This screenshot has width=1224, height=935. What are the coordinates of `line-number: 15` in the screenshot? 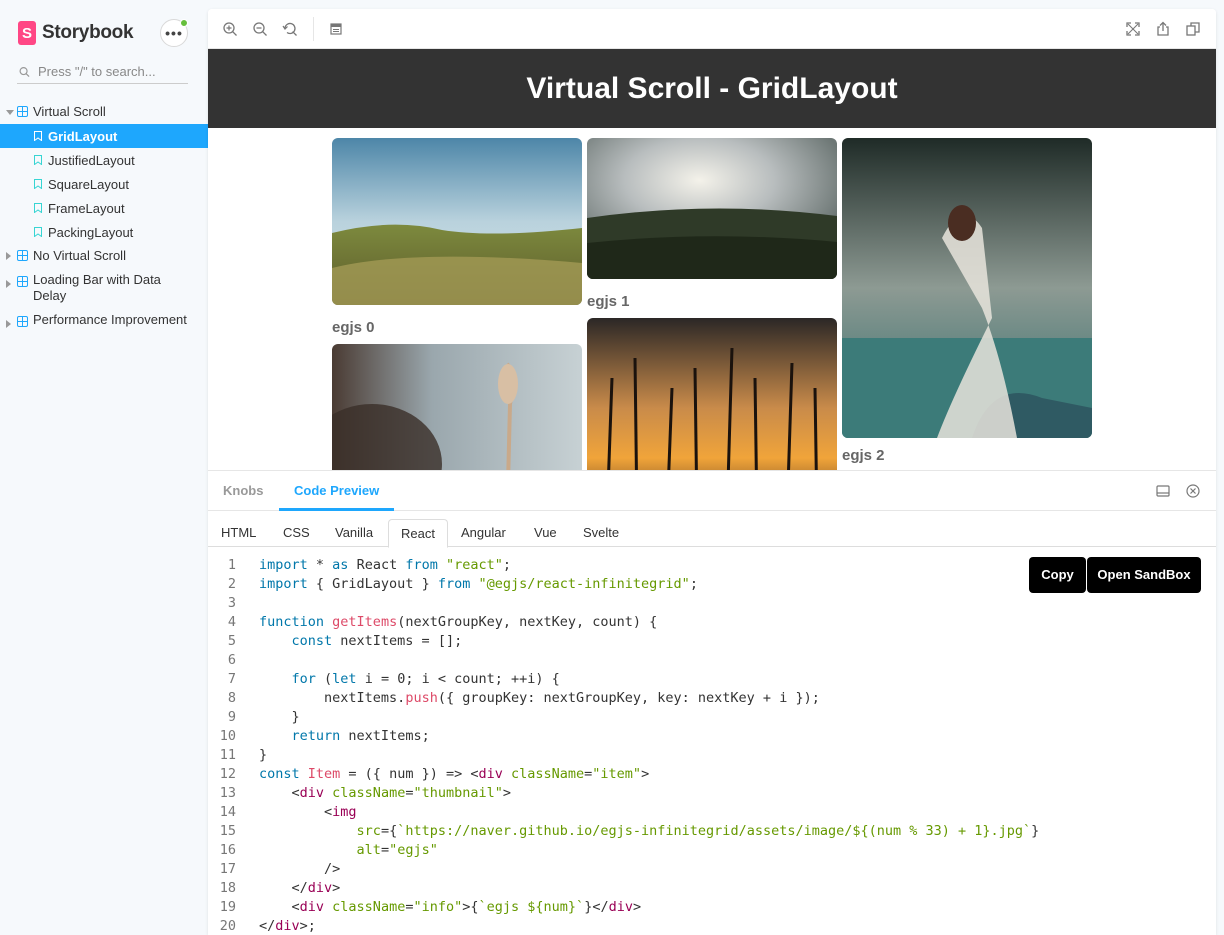 It's located at (227, 831).